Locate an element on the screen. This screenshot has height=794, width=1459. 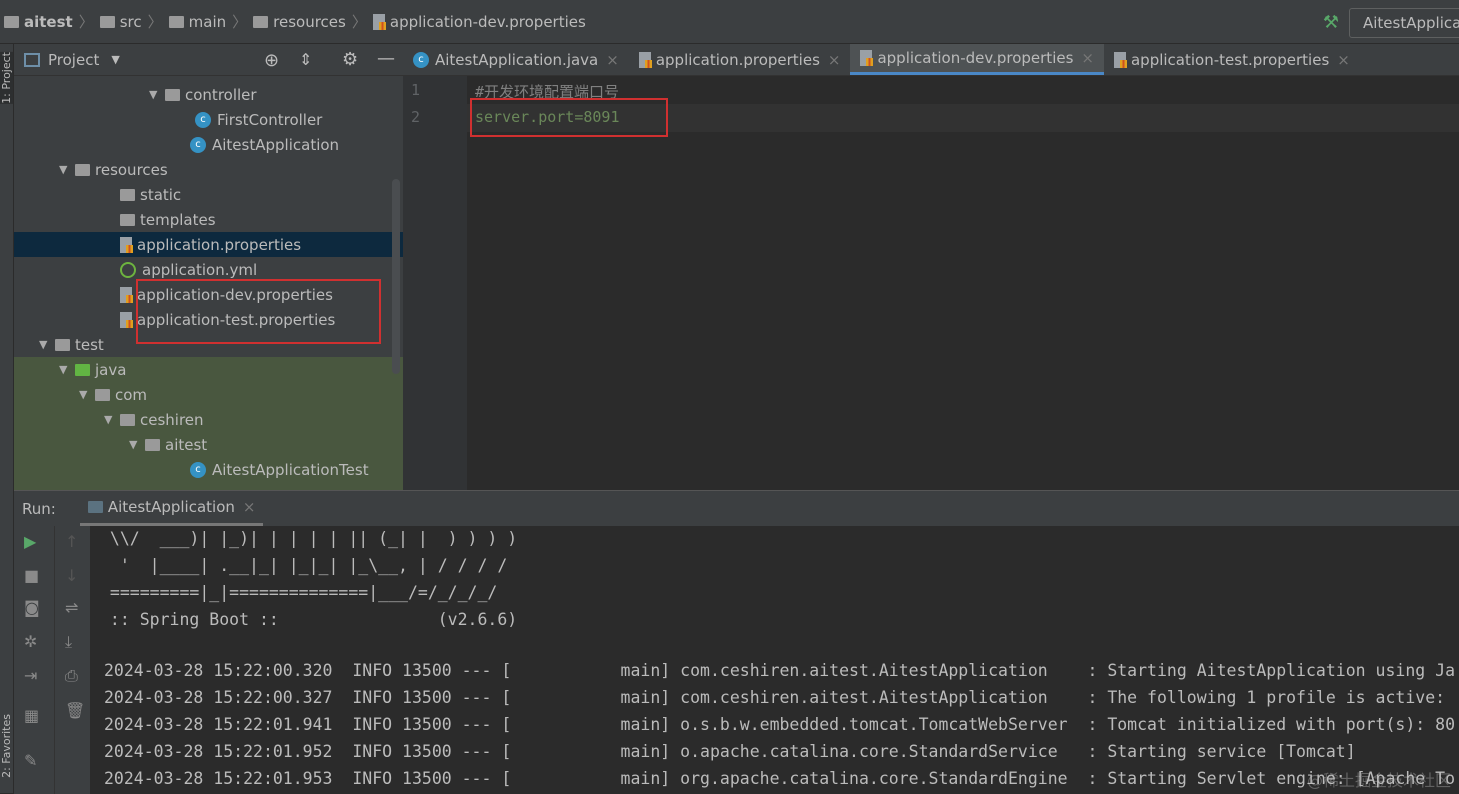
build-hammer-icon: ⚒ is located at coordinates (1331, 22).